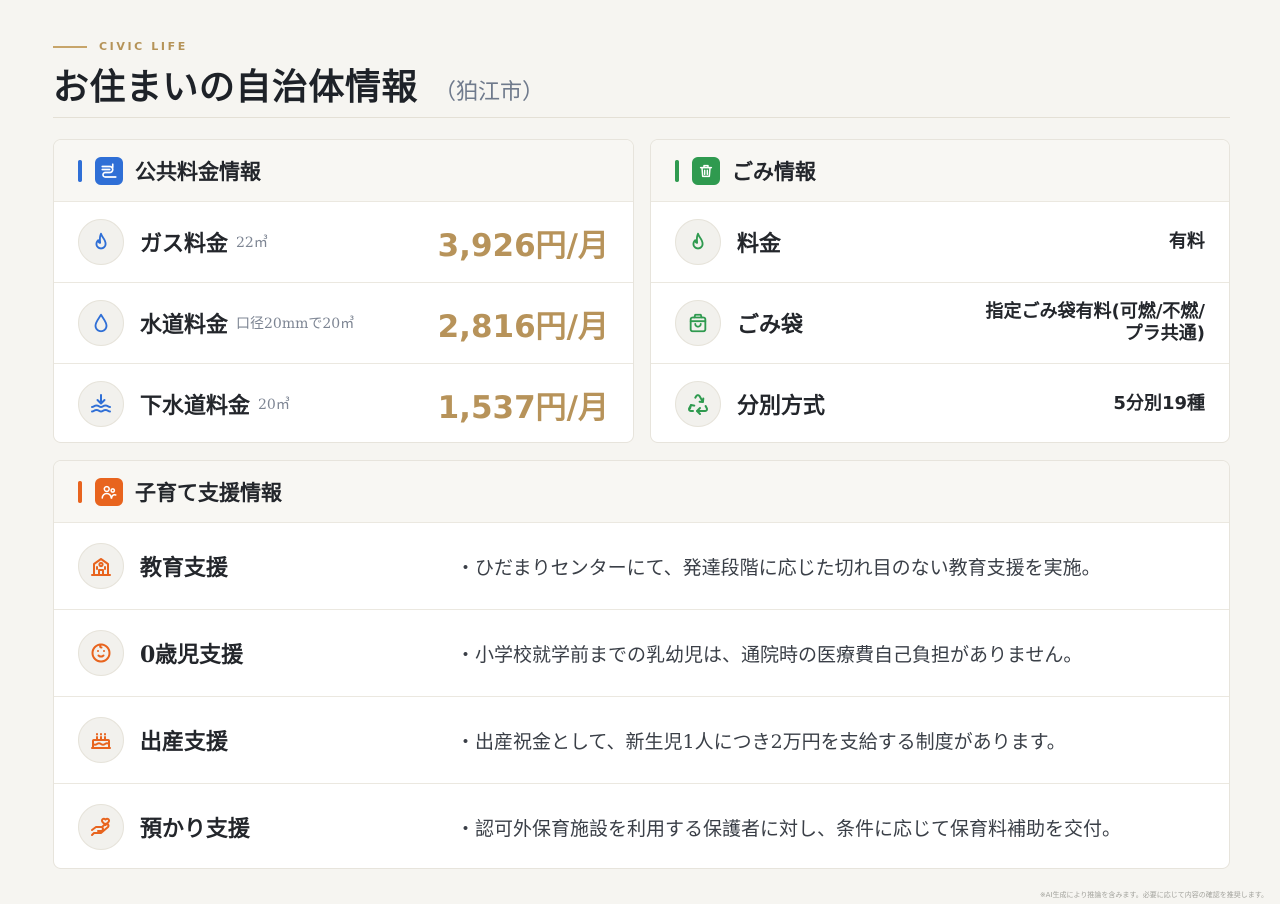 The height and width of the screenshot is (904, 1280). What do you see at coordinates (198, 171) in the screenshot?
I see `utilities-title: 公共料金情報` at bounding box center [198, 171].